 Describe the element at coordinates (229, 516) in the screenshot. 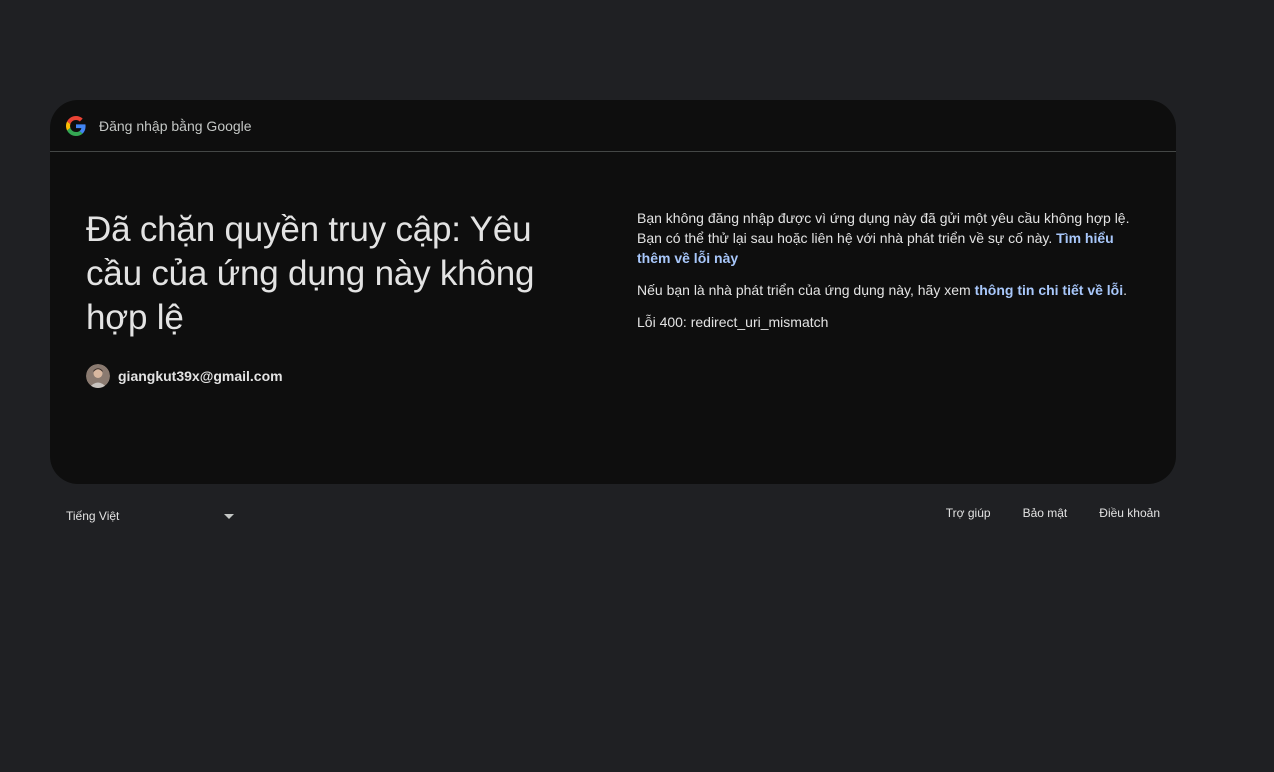

I see `chevron-down-icon` at that location.